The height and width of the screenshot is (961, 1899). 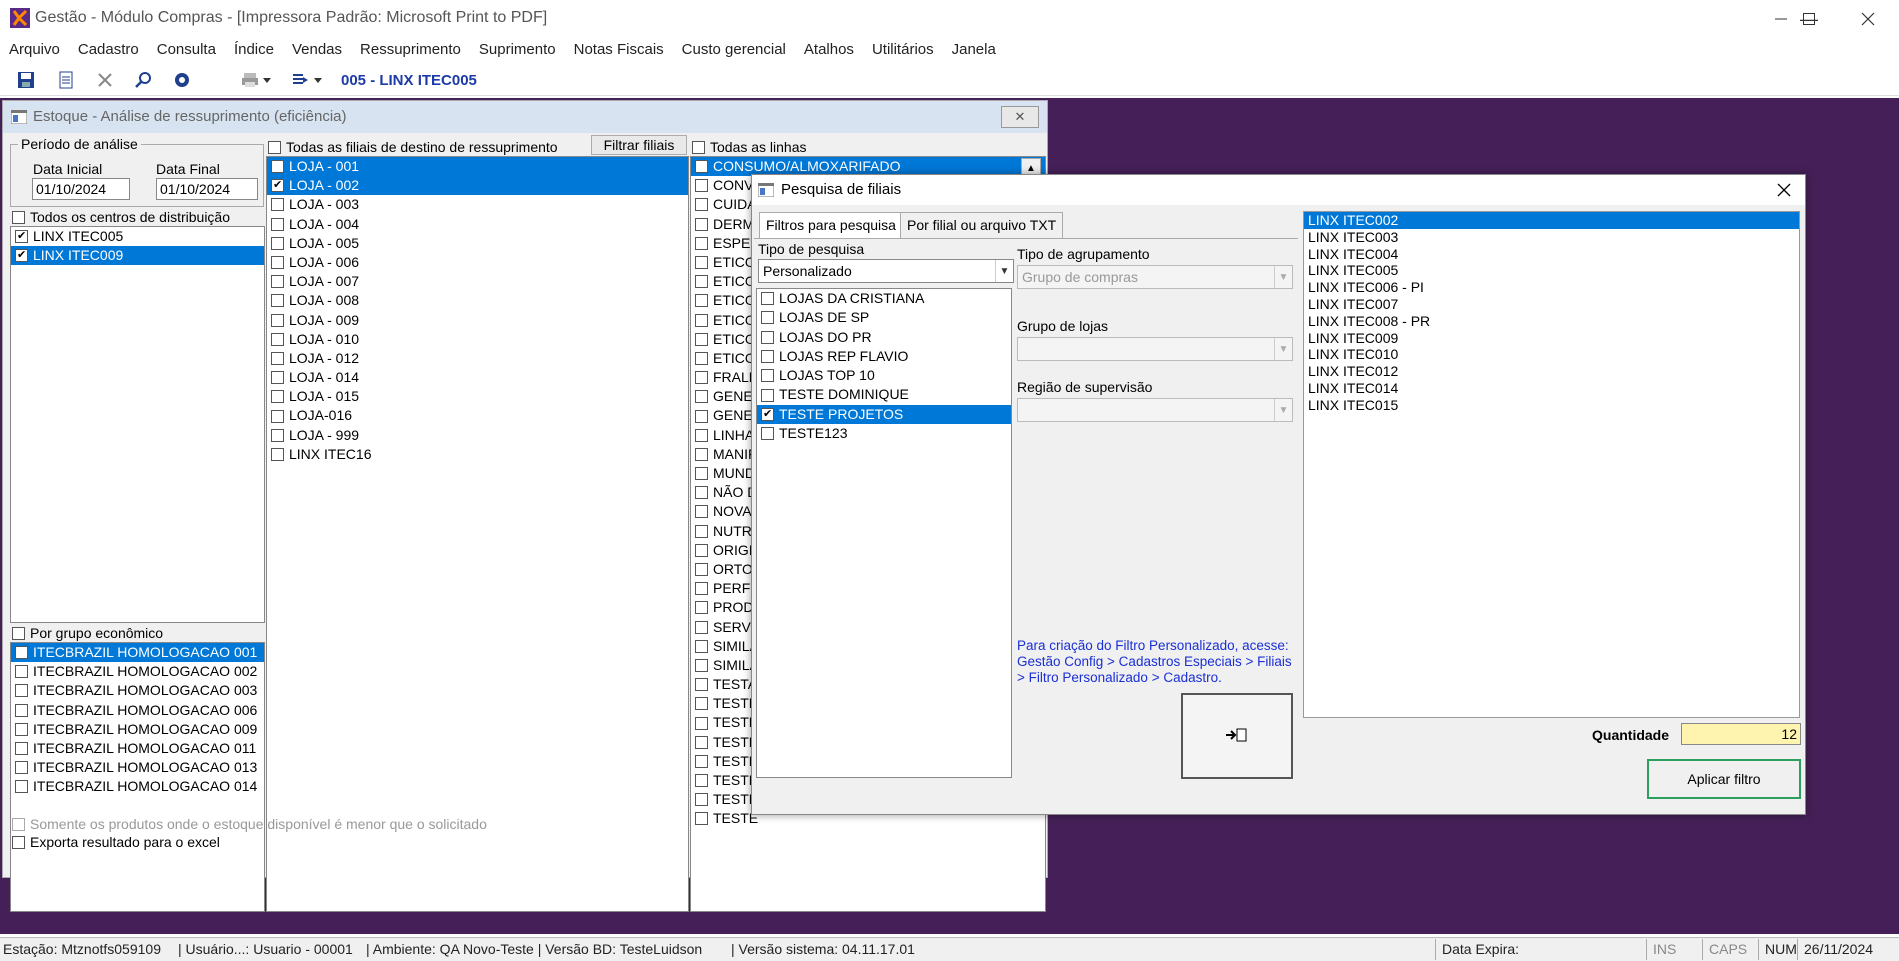 What do you see at coordinates (137, 767) in the screenshot?
I see `grupo-row: ITECBRAZIL HOMOLOGACAO 013` at bounding box center [137, 767].